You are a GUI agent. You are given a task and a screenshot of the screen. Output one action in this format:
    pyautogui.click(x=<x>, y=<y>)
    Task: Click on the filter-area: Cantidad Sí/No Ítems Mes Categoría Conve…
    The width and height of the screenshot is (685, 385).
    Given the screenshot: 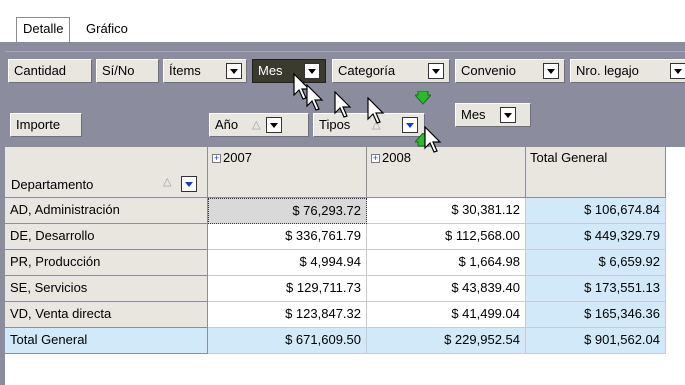 What is the action you would take?
    pyautogui.click(x=345, y=71)
    